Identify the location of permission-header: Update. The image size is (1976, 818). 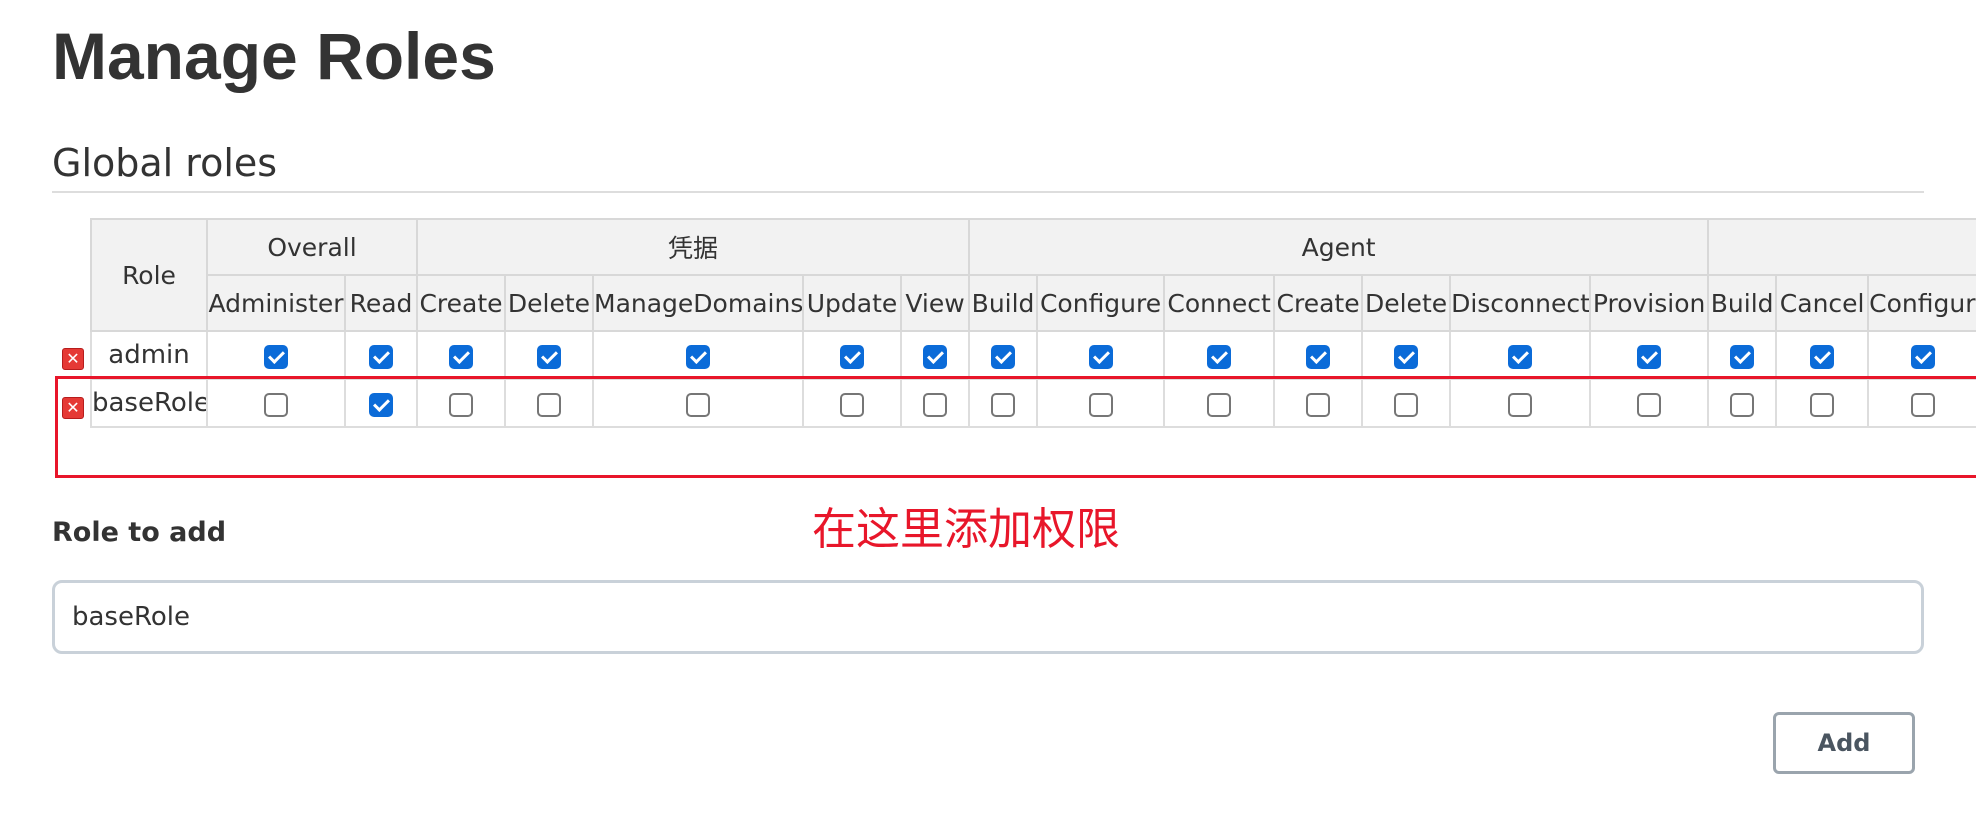
(852, 303).